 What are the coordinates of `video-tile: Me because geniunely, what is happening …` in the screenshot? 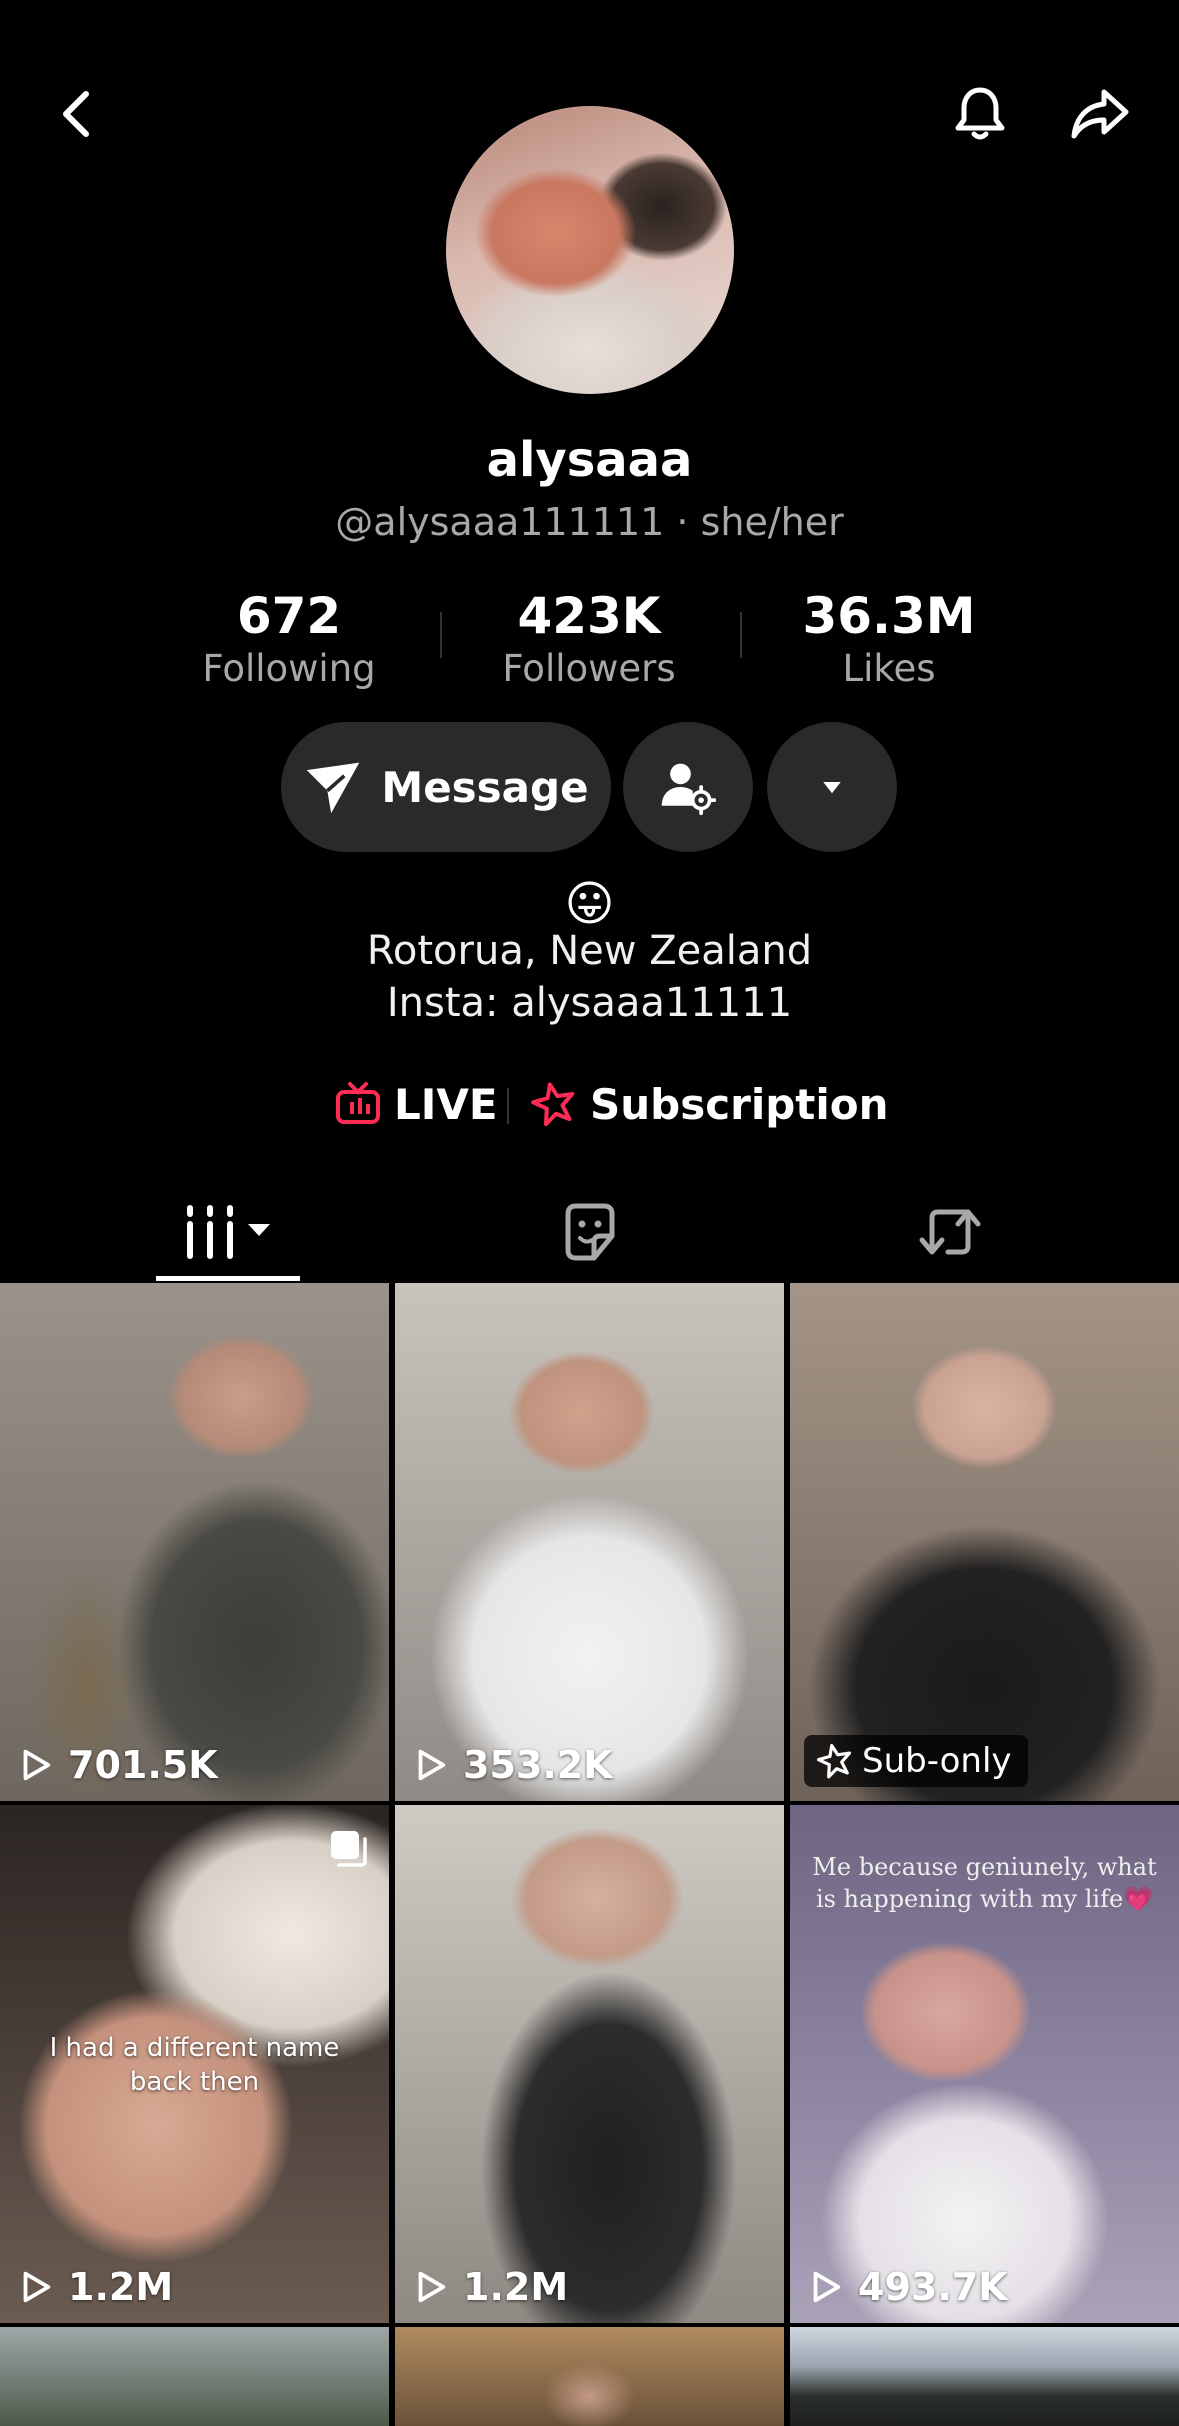 It's located at (984, 2064).